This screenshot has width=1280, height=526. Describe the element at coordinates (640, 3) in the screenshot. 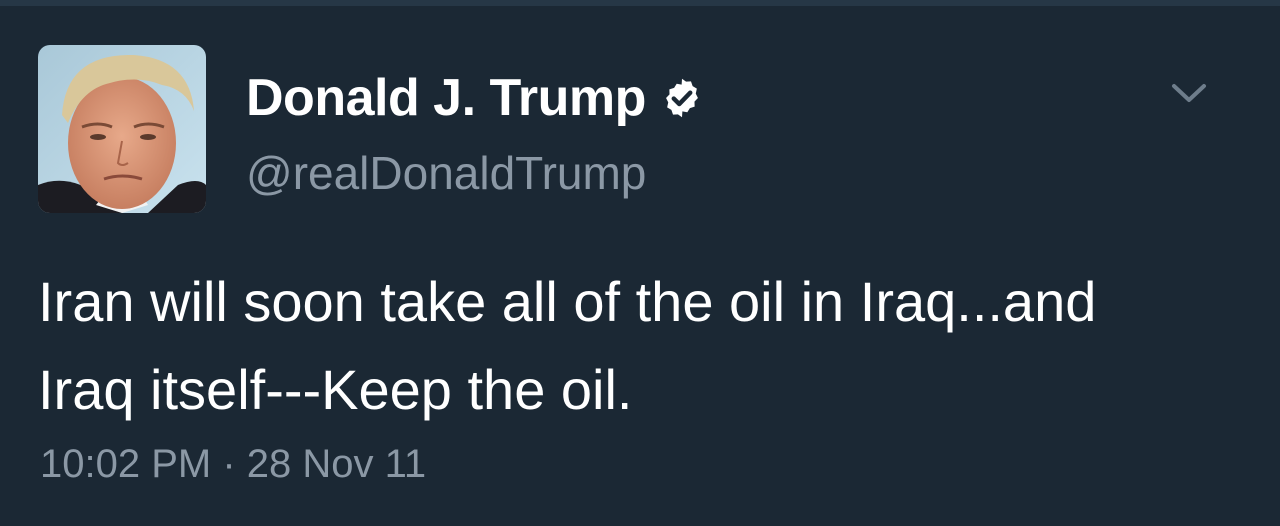

I see `top-strip` at that location.